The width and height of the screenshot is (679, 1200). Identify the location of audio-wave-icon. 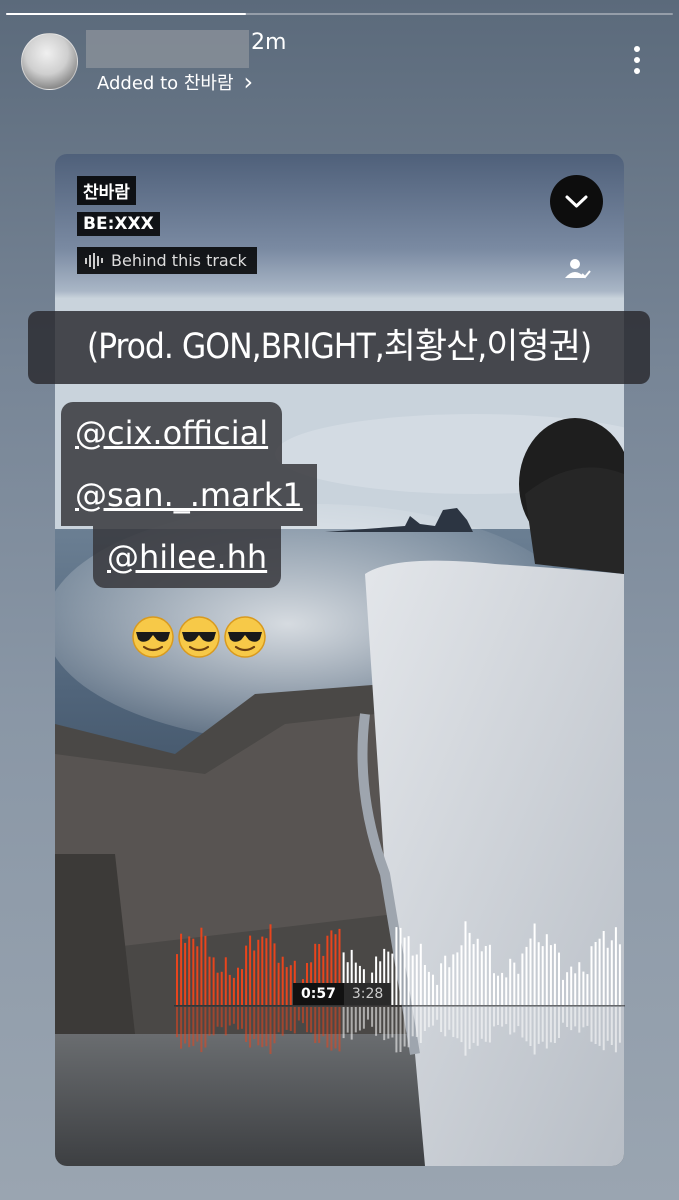
(94, 260).